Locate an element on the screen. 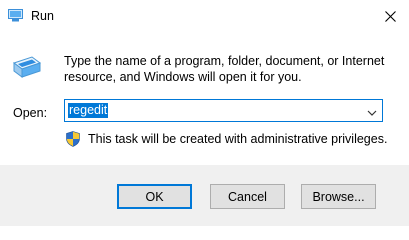  shield-icon is located at coordinates (73, 139).